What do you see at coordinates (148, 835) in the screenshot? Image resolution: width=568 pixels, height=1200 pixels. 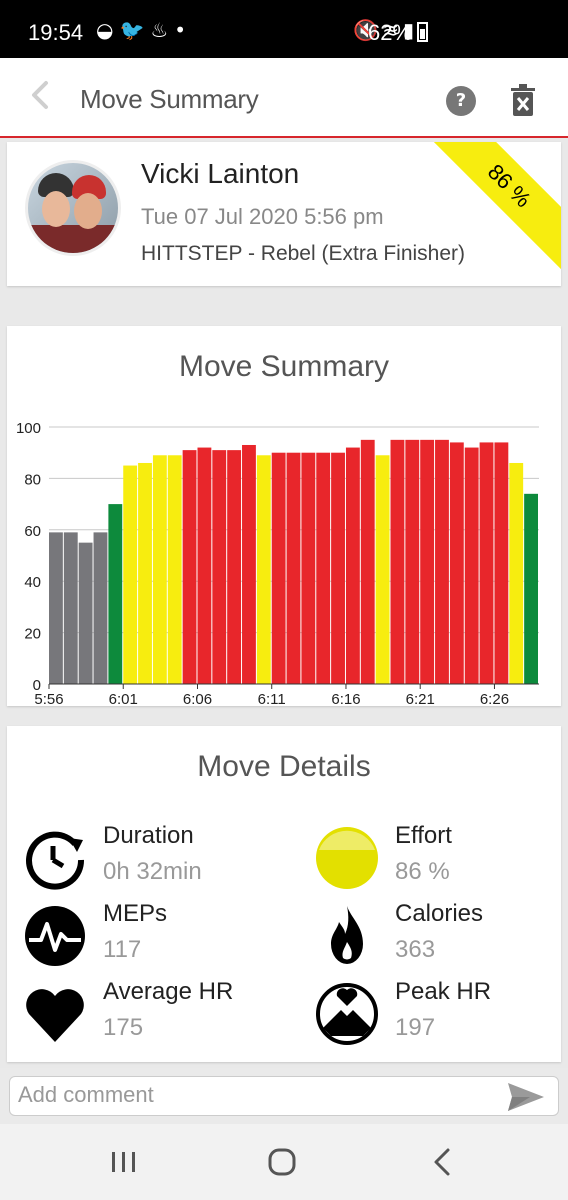 I see `duration-label: Duration` at bounding box center [148, 835].